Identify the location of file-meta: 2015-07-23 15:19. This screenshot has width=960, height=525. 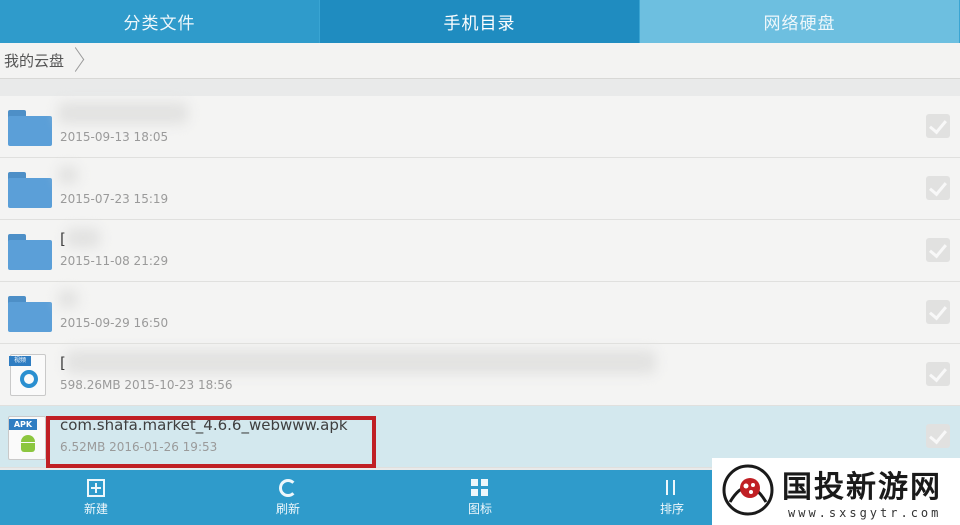
(114, 199).